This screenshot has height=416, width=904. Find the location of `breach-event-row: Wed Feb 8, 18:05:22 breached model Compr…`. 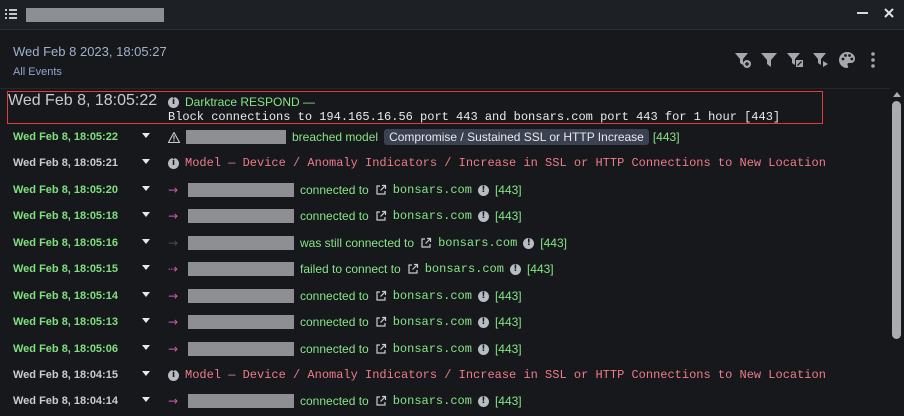

breach-event-row: Wed Feb 8, 18:05:22 breached model Compr… is located at coordinates (445, 137).